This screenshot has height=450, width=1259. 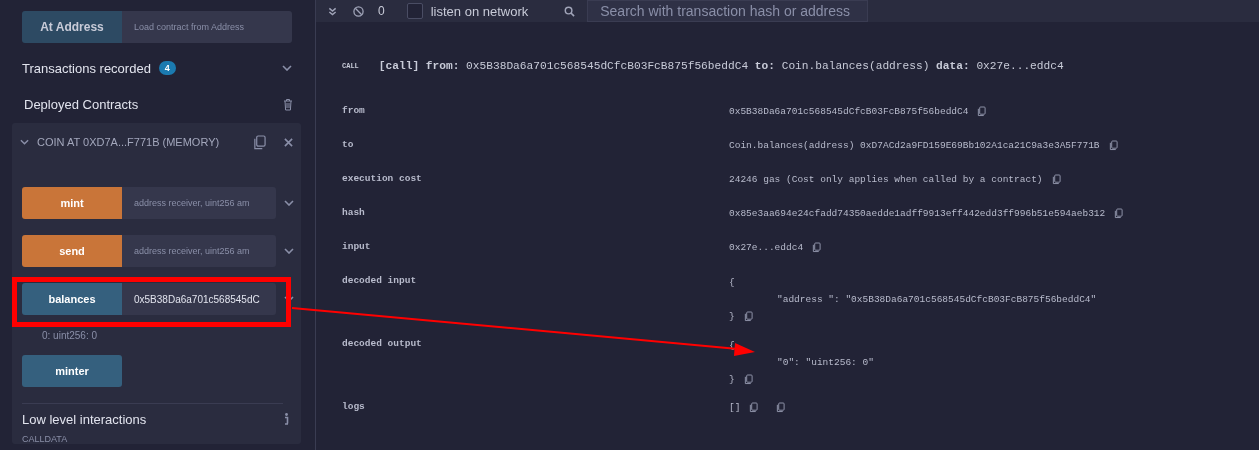 I want to click on detail-label: decoded input, so click(x=379, y=281).